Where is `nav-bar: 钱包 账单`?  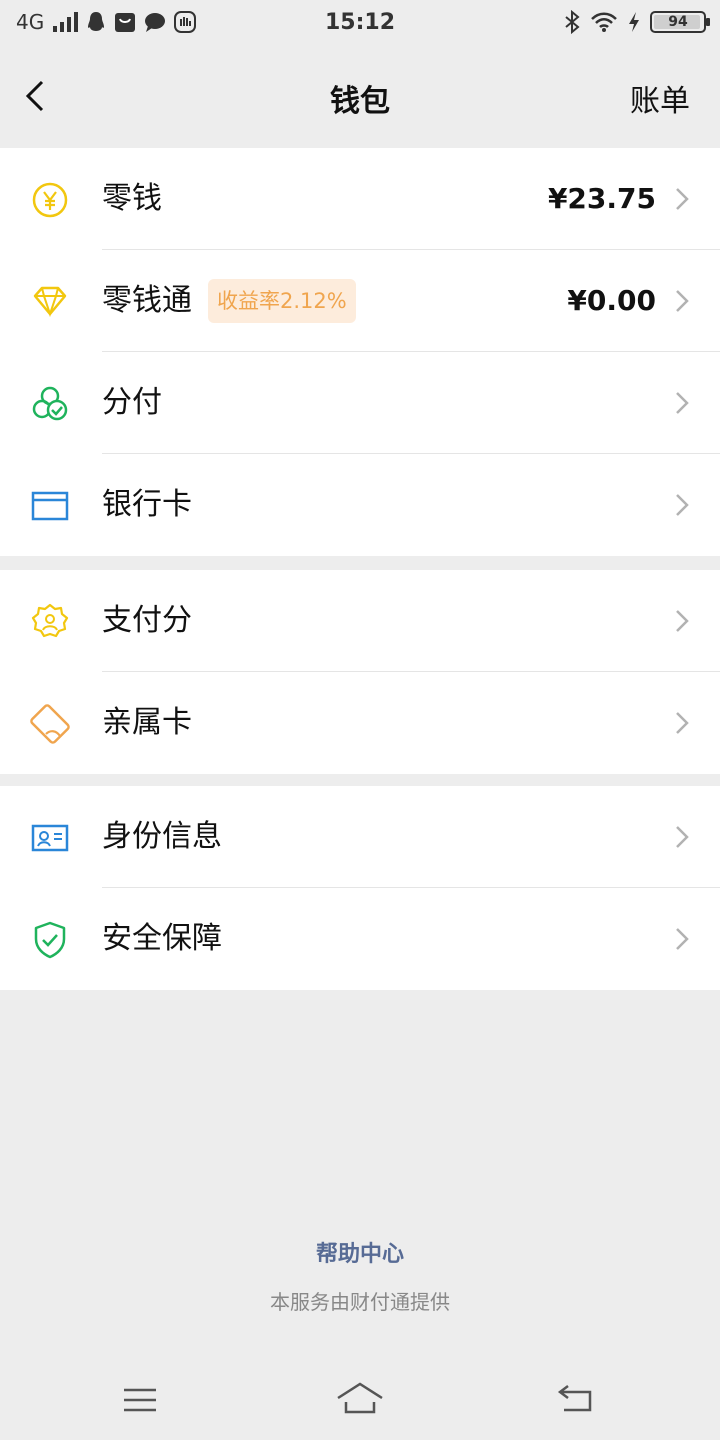
nav-bar: 钱包 账单 is located at coordinates (360, 98).